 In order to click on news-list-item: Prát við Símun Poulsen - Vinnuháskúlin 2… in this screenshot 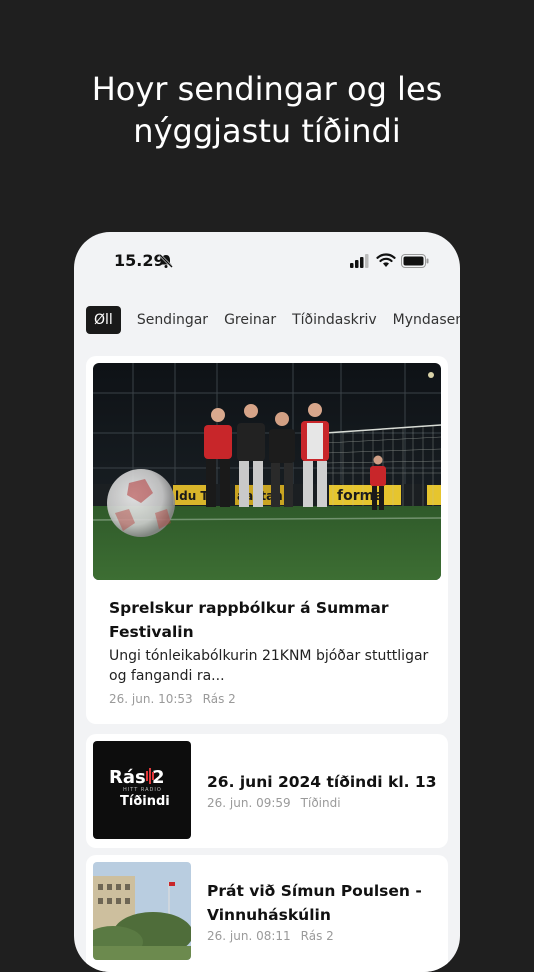, I will do `click(267, 913)`.